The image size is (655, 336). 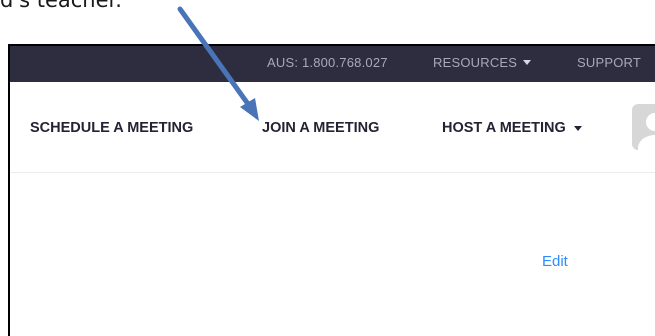 What do you see at coordinates (504, 128) in the screenshot?
I see `host-meeting-label: HOST A MEETING` at bounding box center [504, 128].